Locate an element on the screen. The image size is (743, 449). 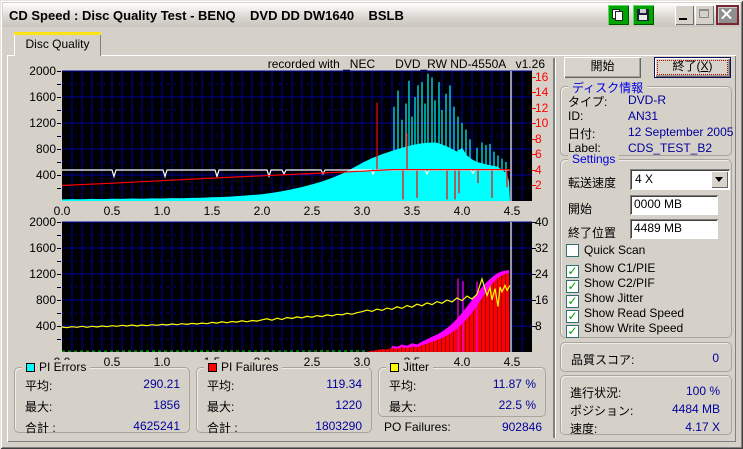
tab-disc-quality: Disc Quality is located at coordinates (57, 44).